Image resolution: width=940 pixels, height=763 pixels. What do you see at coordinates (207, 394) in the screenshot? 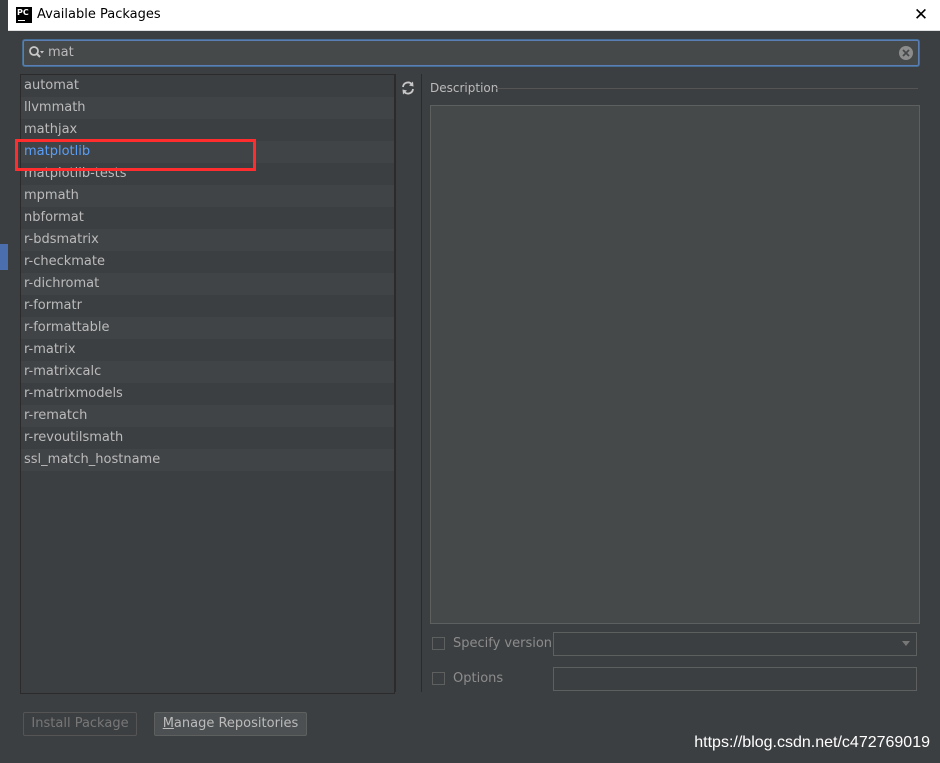
I see `package-item: r-matrixmodels` at bounding box center [207, 394].